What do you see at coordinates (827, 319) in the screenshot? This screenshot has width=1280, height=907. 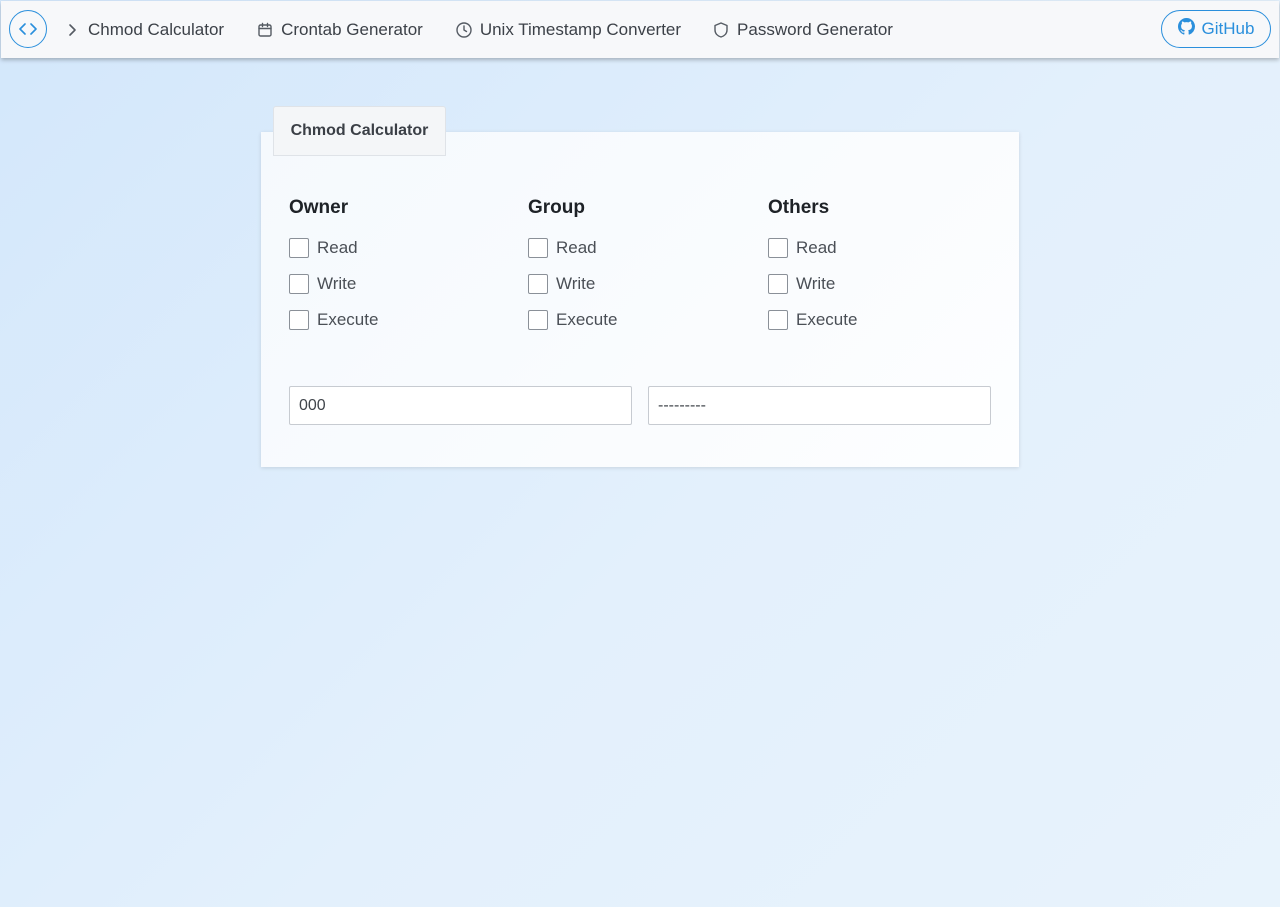 I see `others-execute-label: Execute` at bounding box center [827, 319].